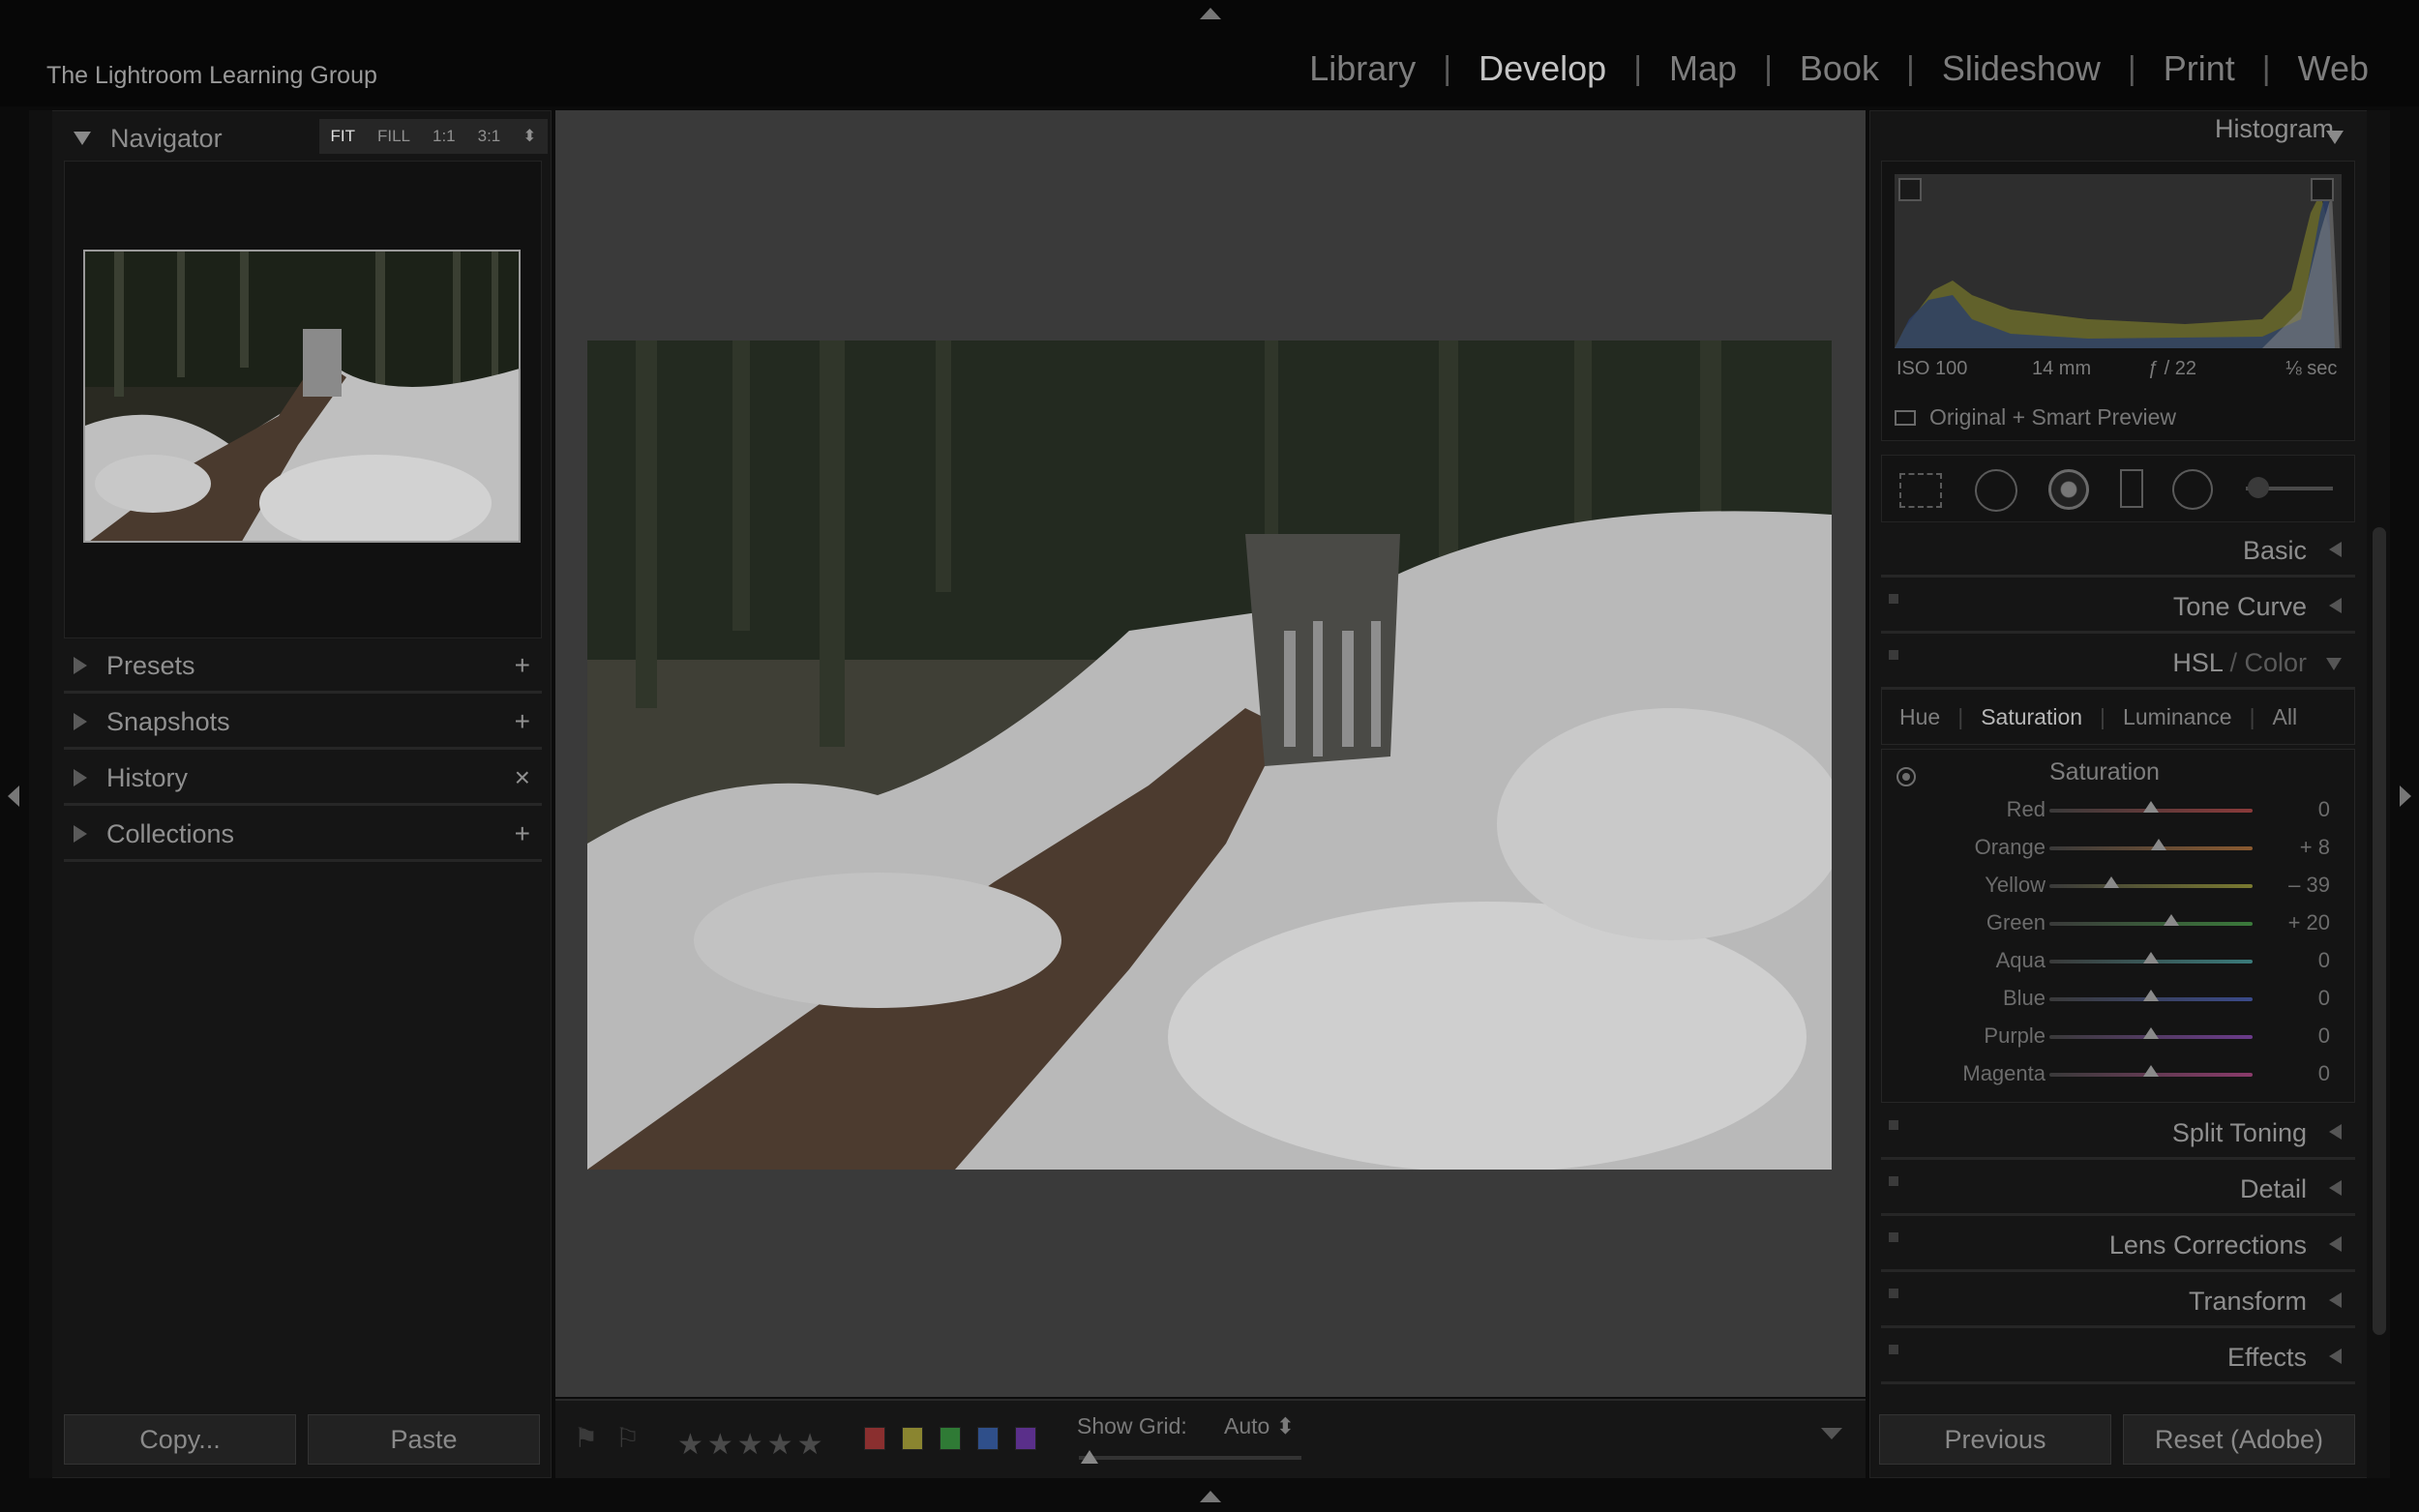 Image resolution: width=2419 pixels, height=1512 pixels. Describe the element at coordinates (2118, 551) in the screenshot. I see `basic-section: Basic` at that location.